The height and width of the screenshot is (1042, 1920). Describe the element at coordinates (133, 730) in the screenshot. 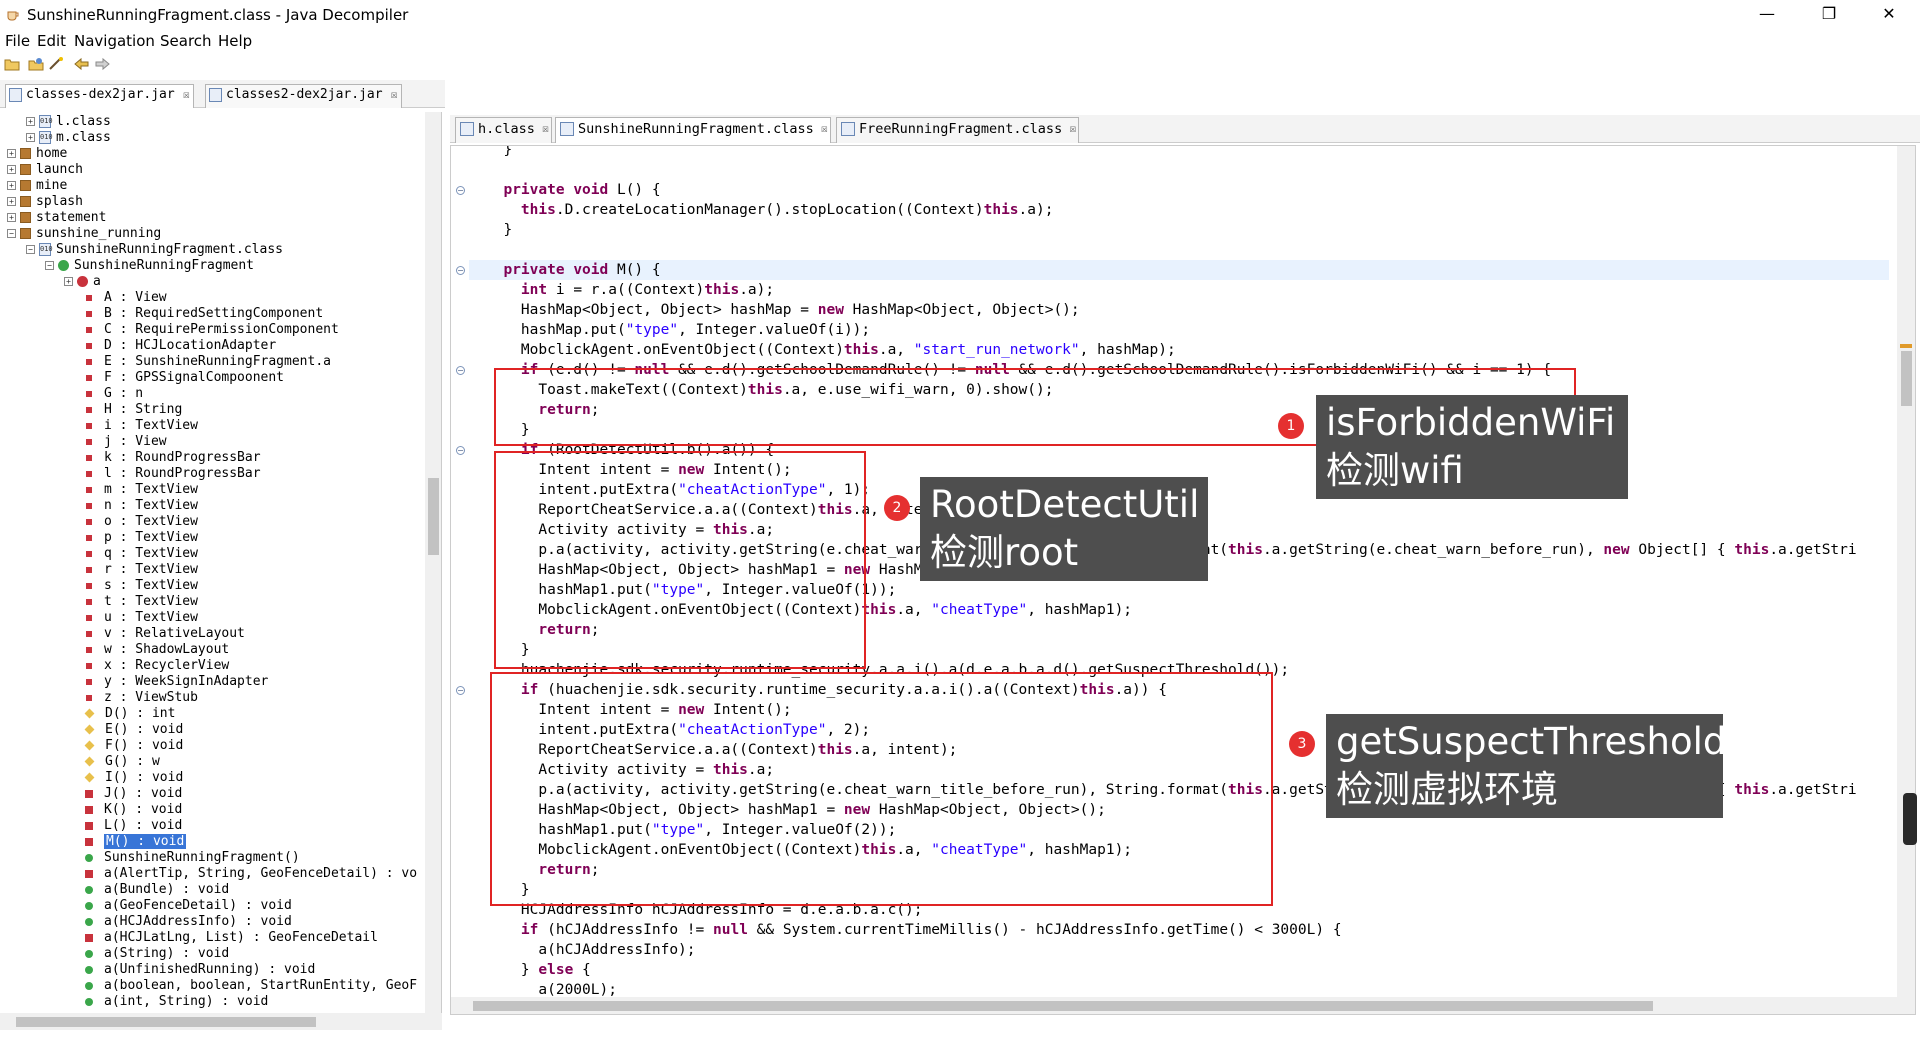

I see `tree-item: E() : void` at that location.